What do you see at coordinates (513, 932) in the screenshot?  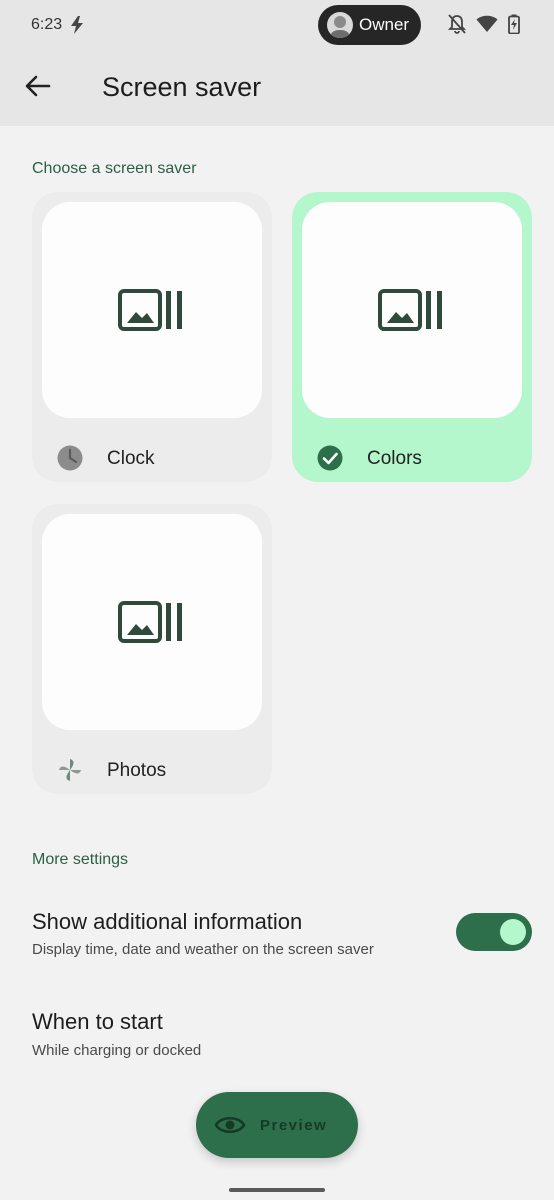 I see `toggle-knob` at bounding box center [513, 932].